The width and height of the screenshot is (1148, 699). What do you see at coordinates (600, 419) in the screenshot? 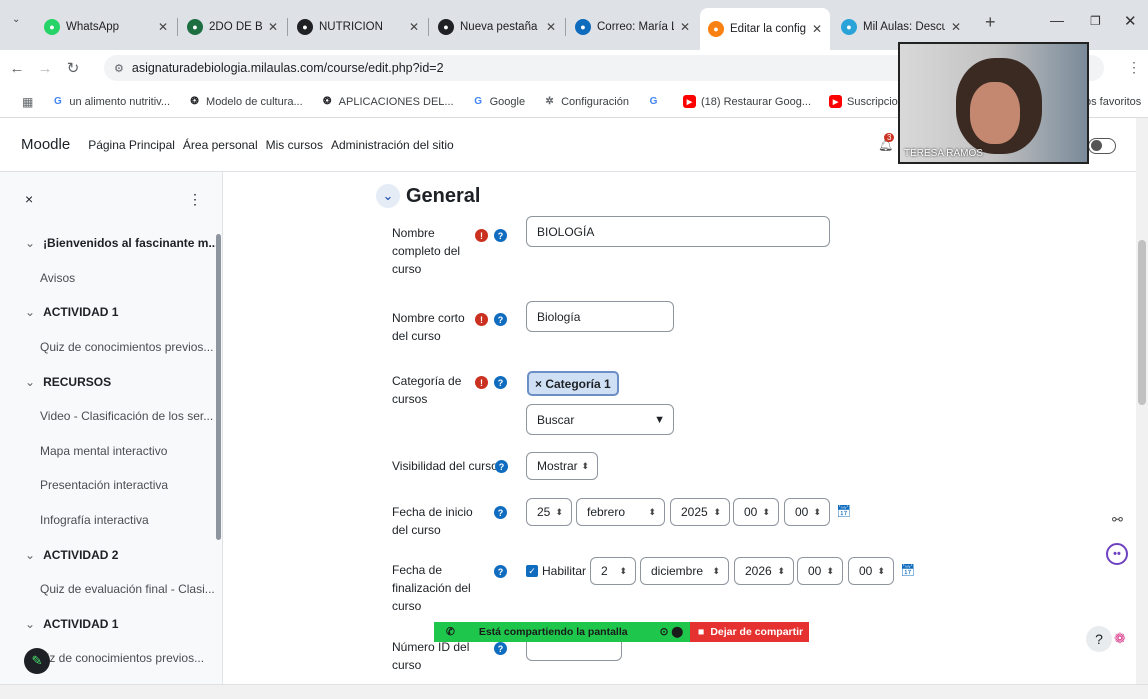
I see `category-search-select: Buscar ▼` at bounding box center [600, 419].